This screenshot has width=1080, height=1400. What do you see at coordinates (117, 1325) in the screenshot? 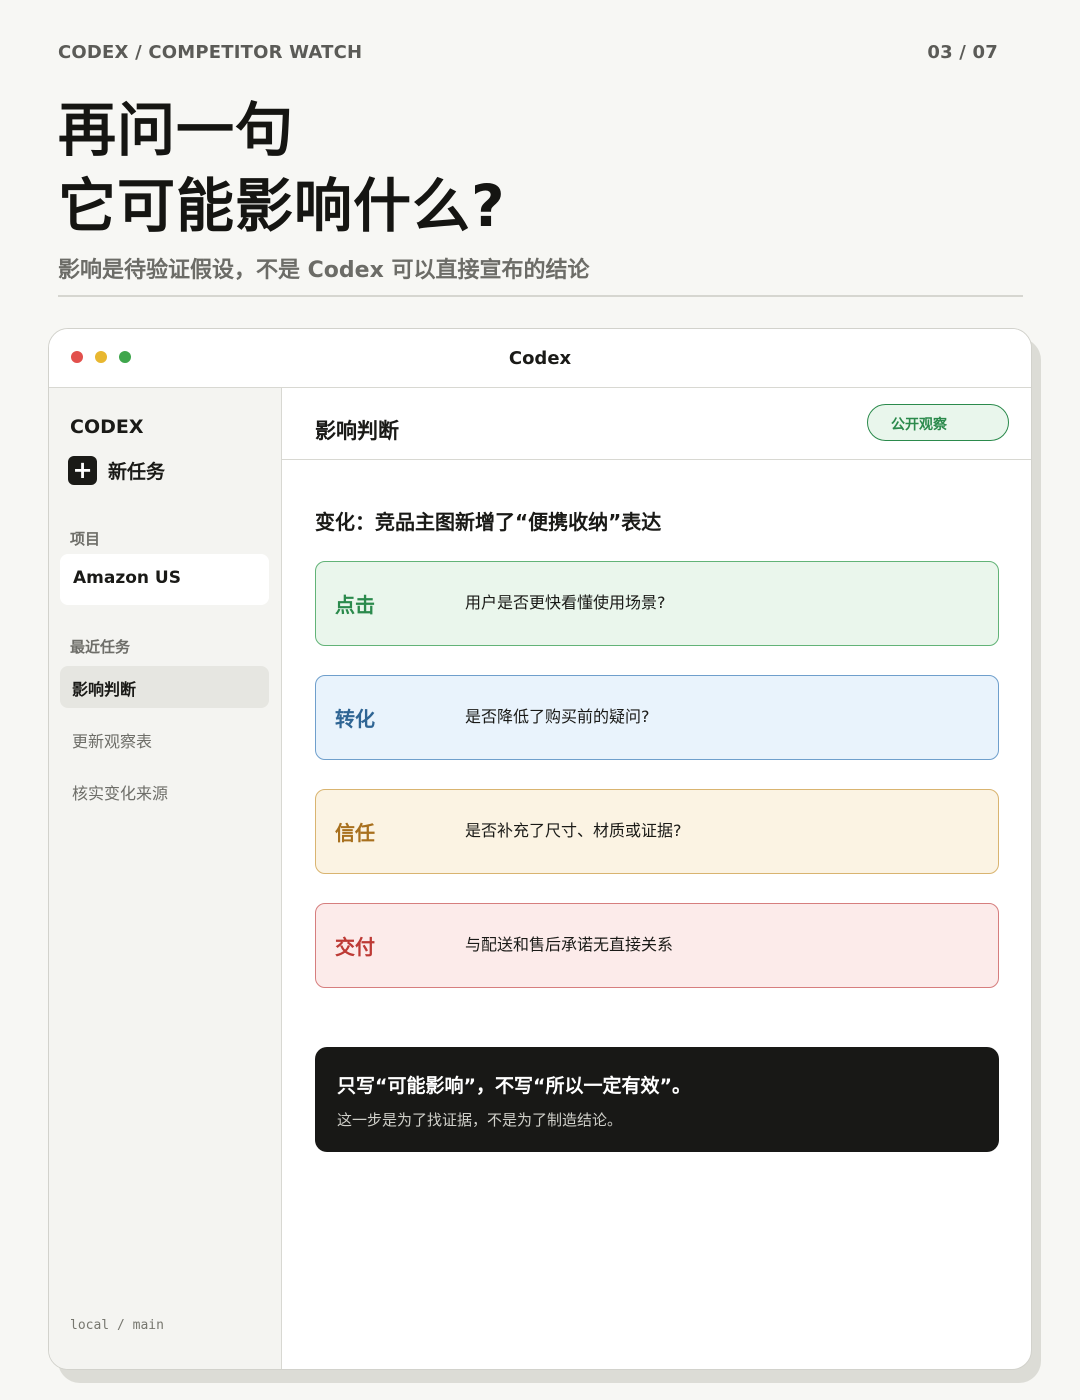
I see `branch-indicator: local / main` at bounding box center [117, 1325].